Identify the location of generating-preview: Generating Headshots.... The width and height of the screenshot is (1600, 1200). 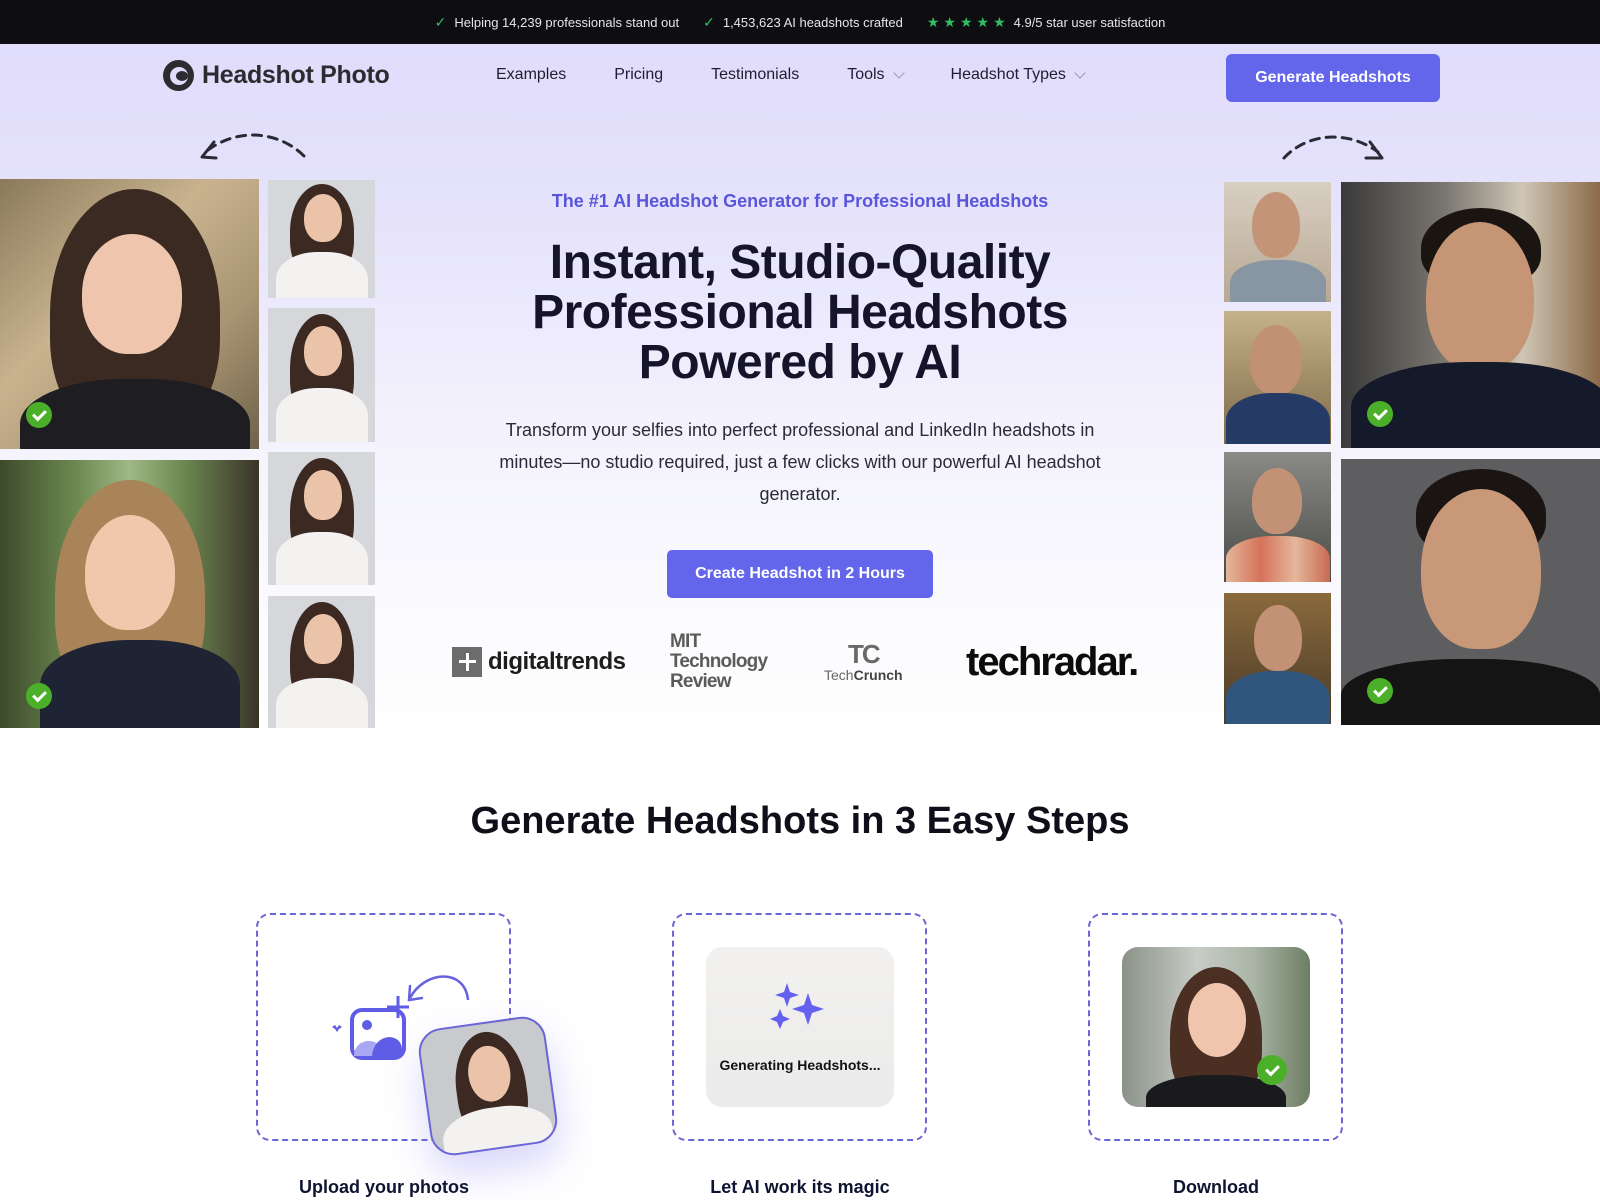
(800, 1027).